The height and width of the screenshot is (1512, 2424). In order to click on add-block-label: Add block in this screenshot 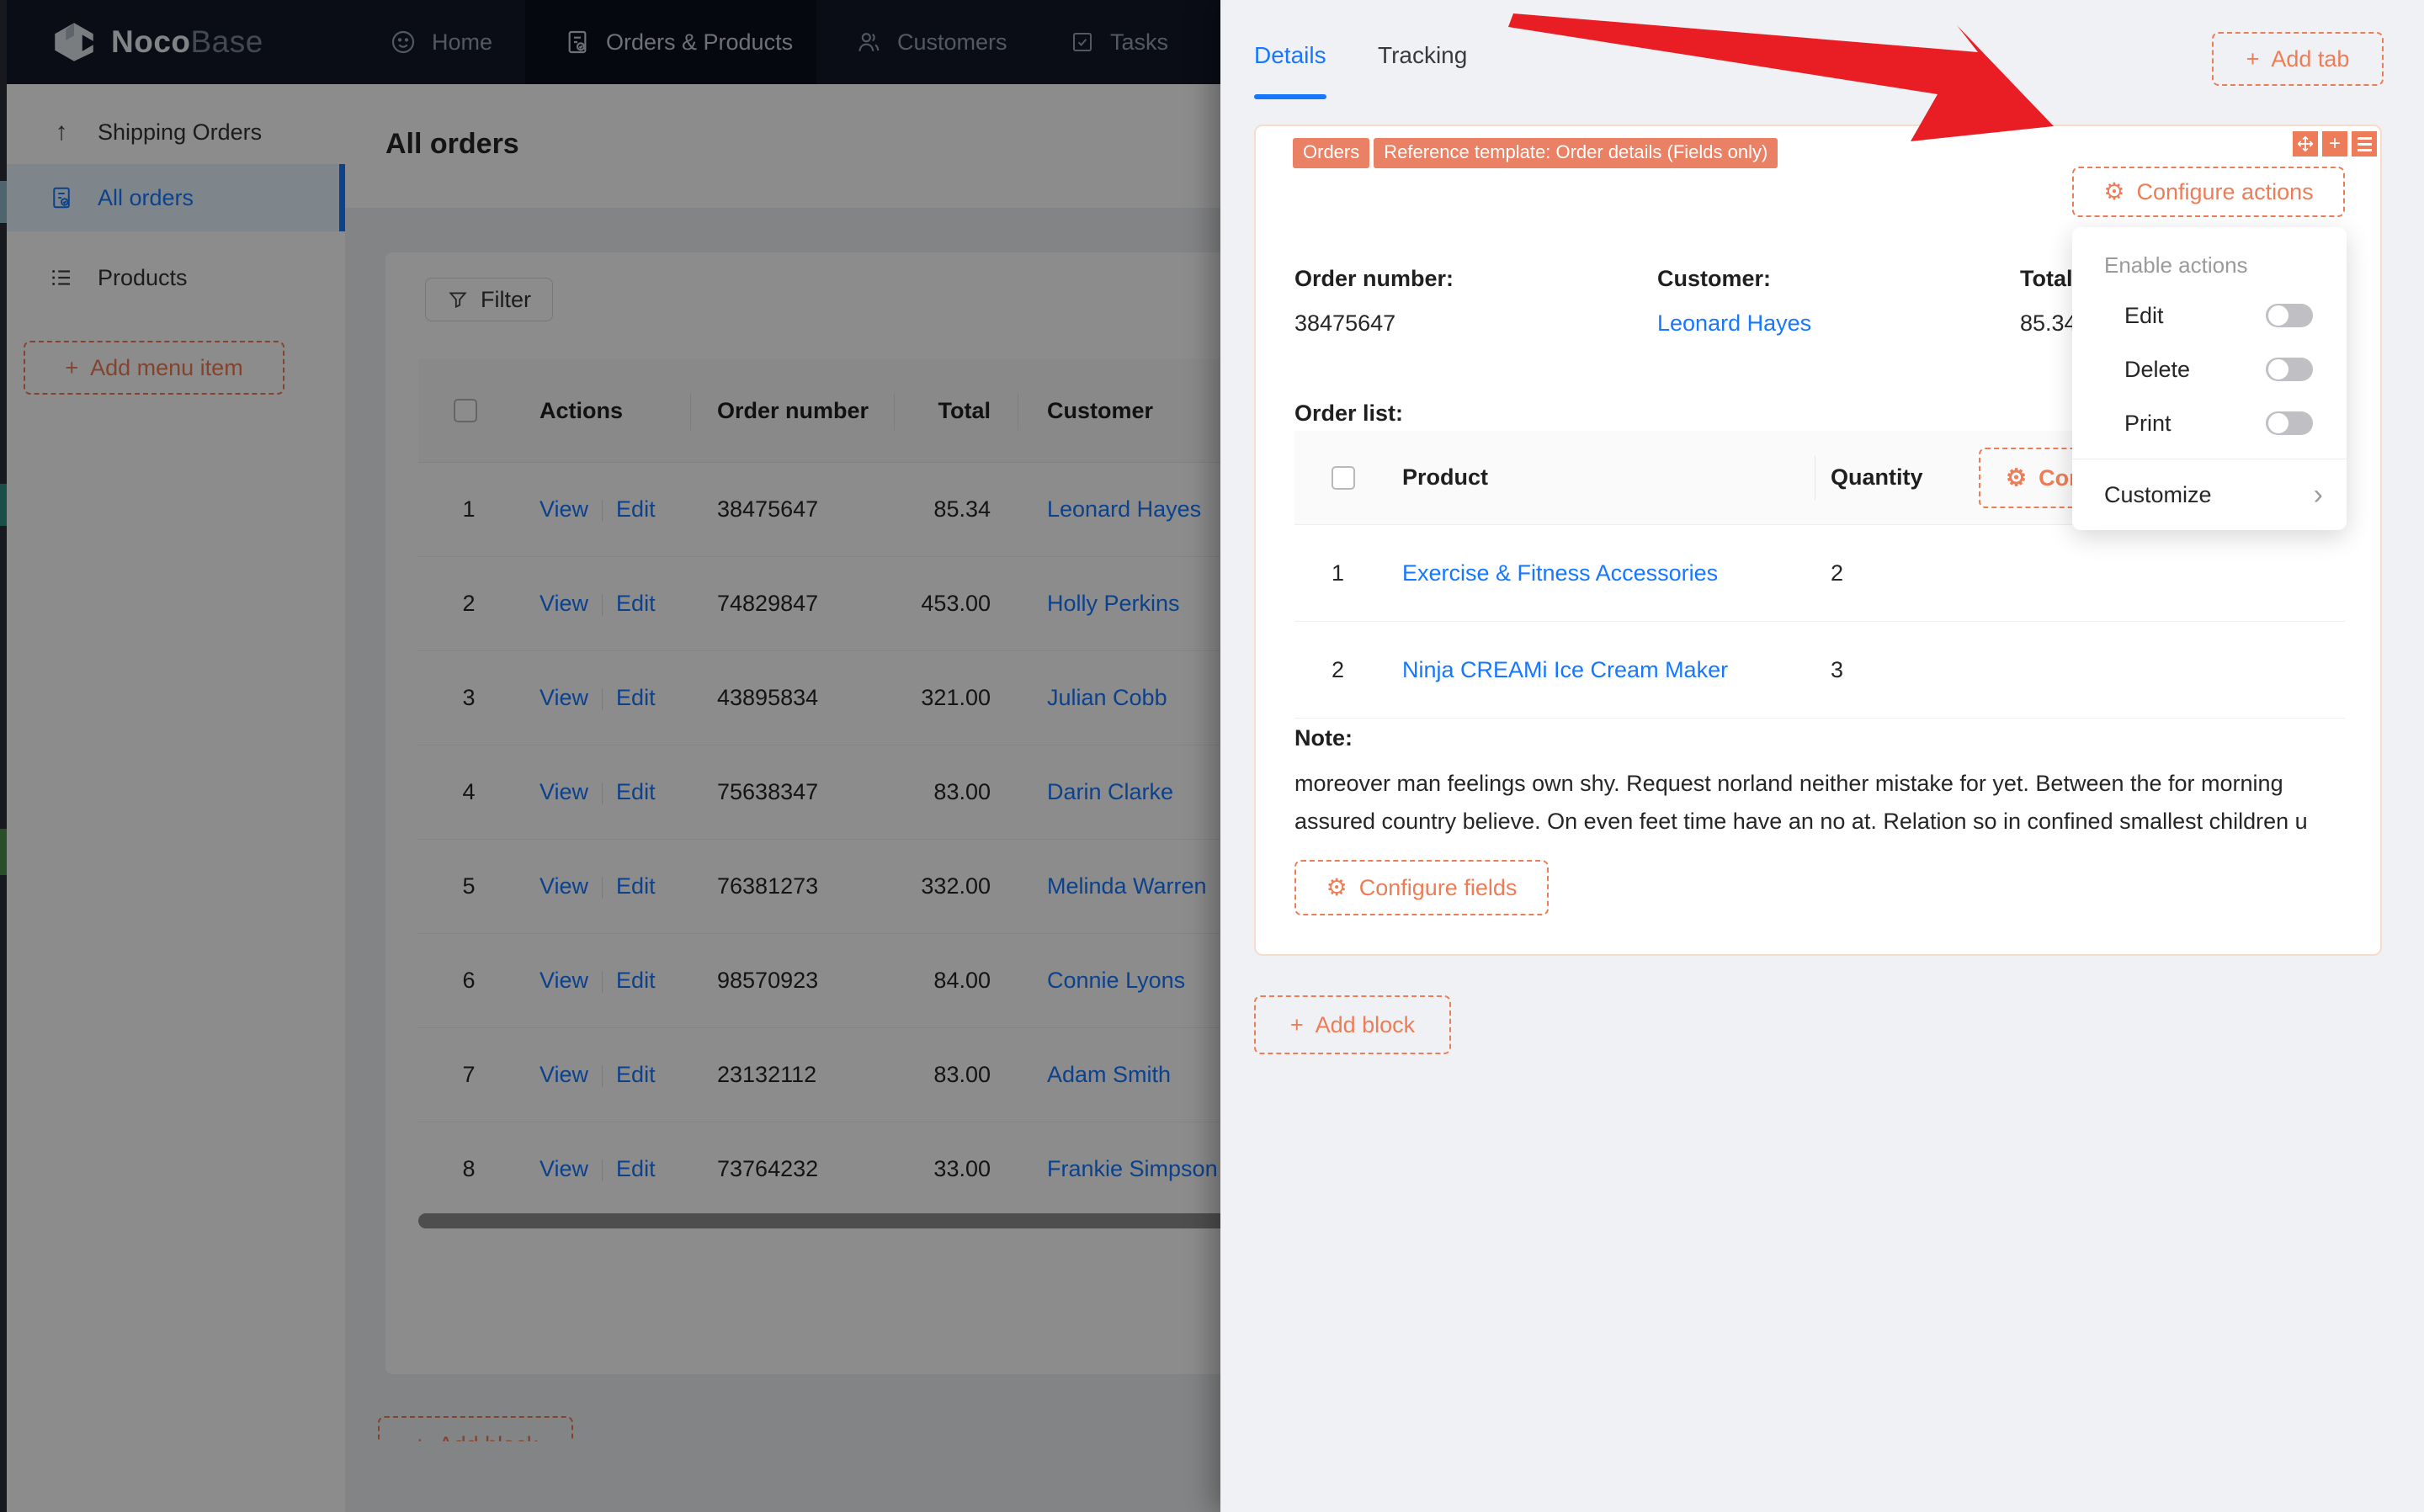, I will do `click(1365, 1024)`.